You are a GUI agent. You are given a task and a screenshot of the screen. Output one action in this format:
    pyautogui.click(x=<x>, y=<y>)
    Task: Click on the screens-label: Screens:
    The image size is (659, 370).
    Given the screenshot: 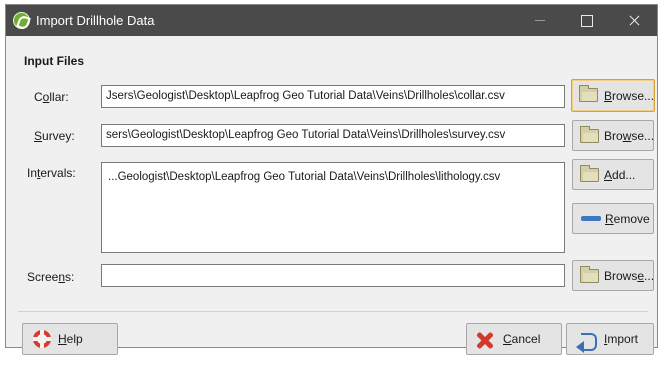 What is the action you would take?
    pyautogui.click(x=51, y=277)
    